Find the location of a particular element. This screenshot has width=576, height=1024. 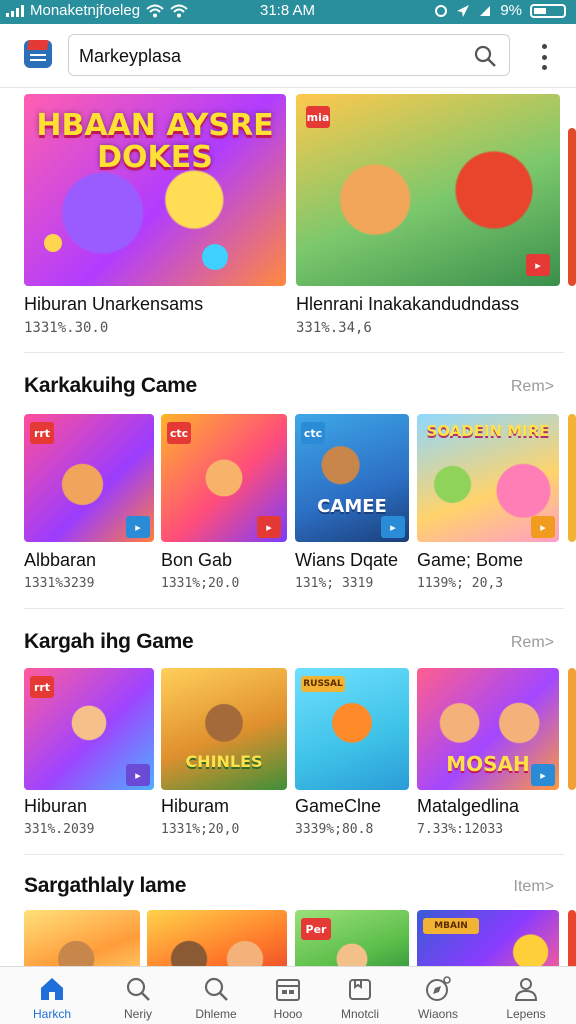

nav-tab-3-label: Dhleme is located at coordinates (216, 1014).